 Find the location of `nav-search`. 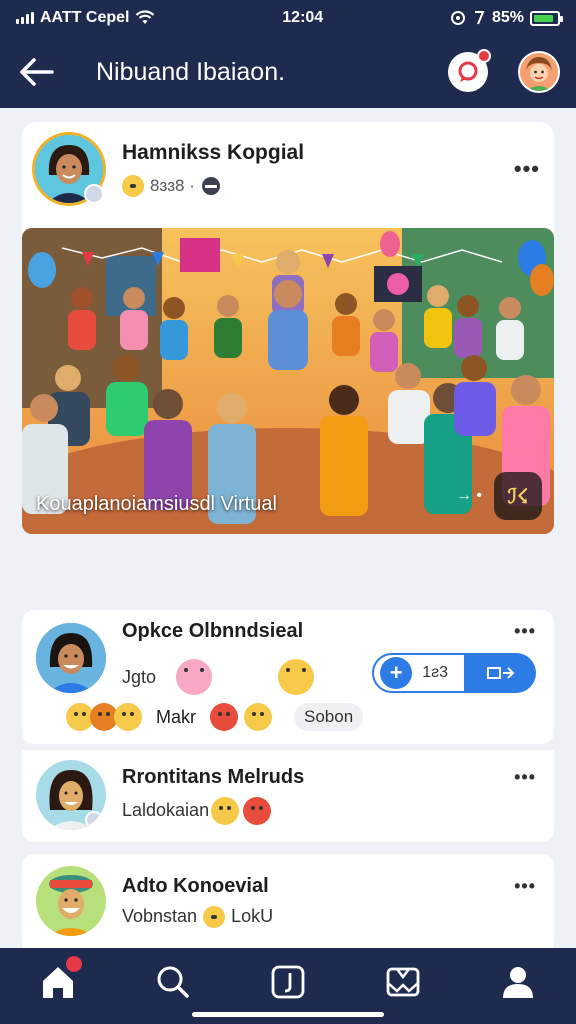

nav-search is located at coordinates (173, 982).